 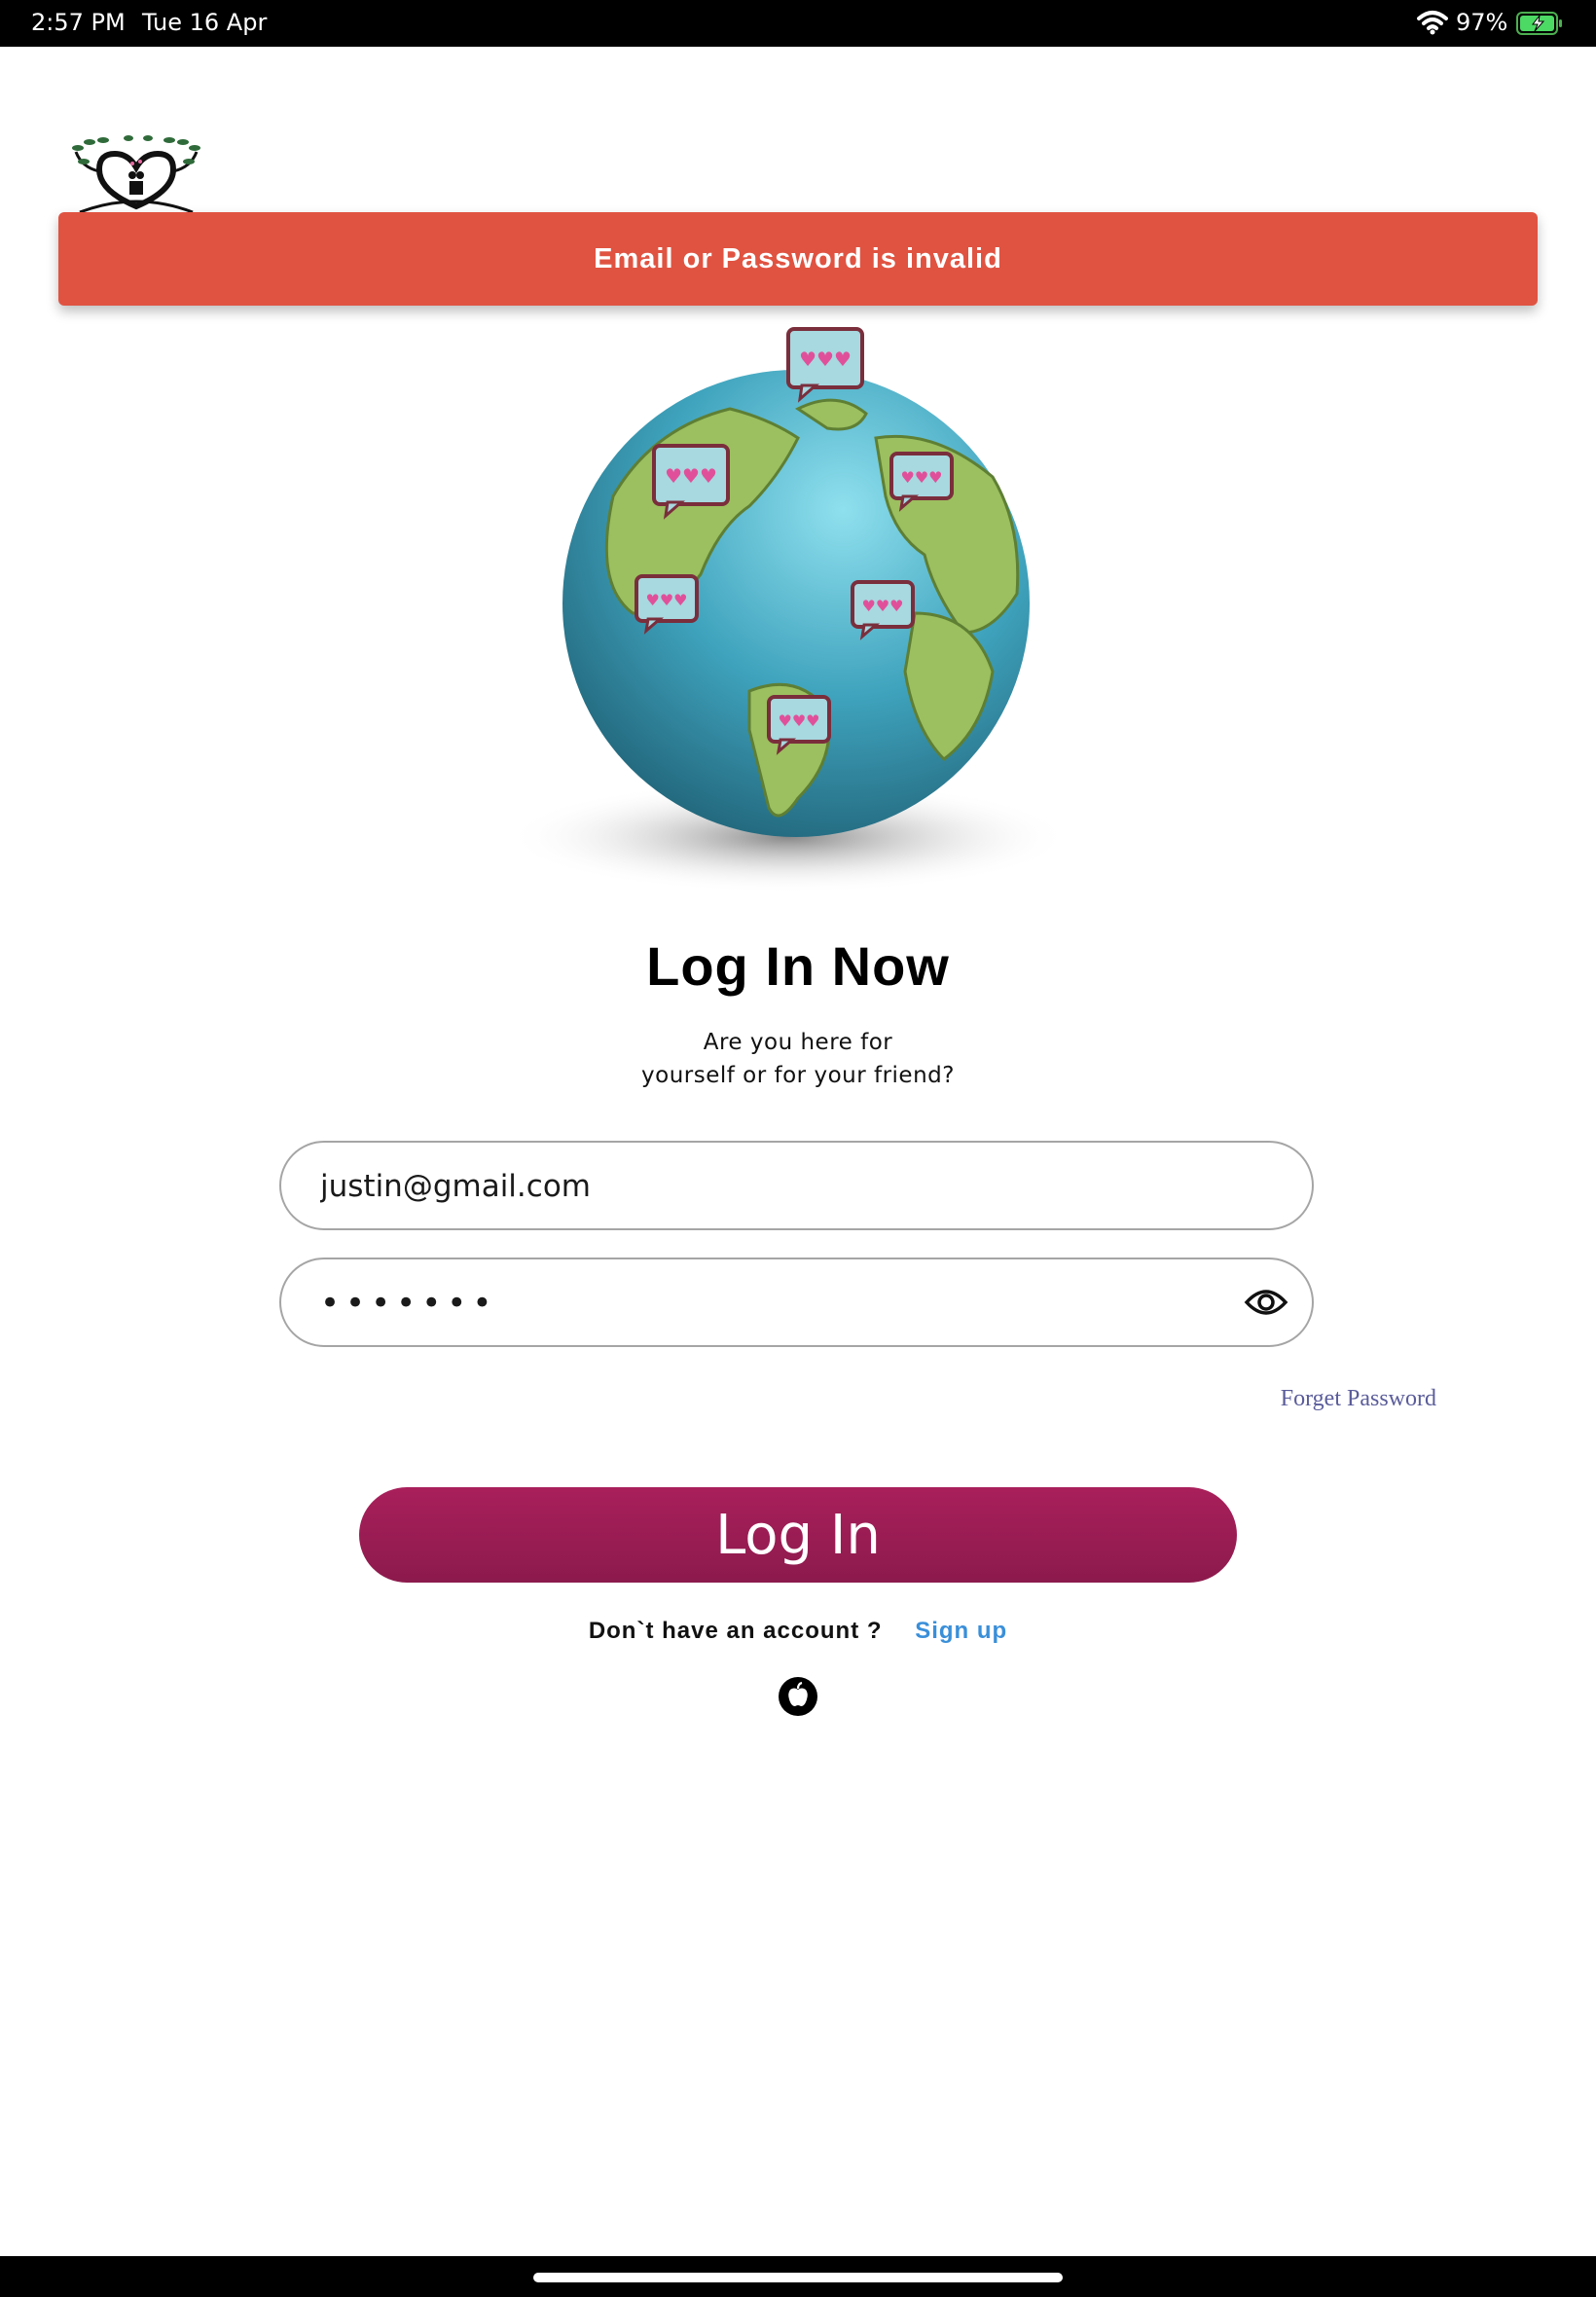 I want to click on home-indicator, so click(x=798, y=2277).